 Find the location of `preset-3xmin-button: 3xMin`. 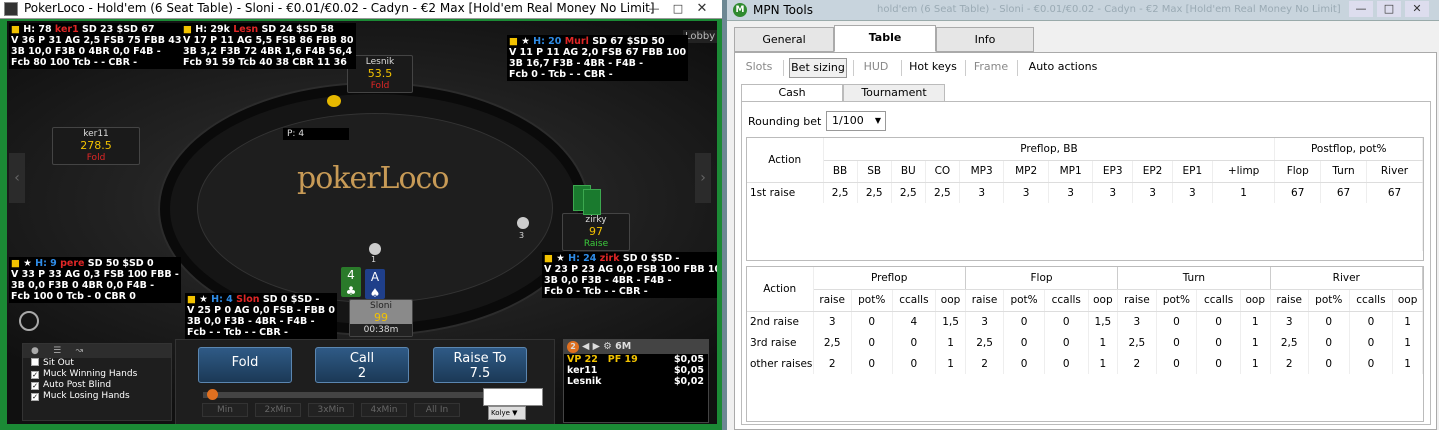

preset-3xmin-button: 3xMin is located at coordinates (331, 410).